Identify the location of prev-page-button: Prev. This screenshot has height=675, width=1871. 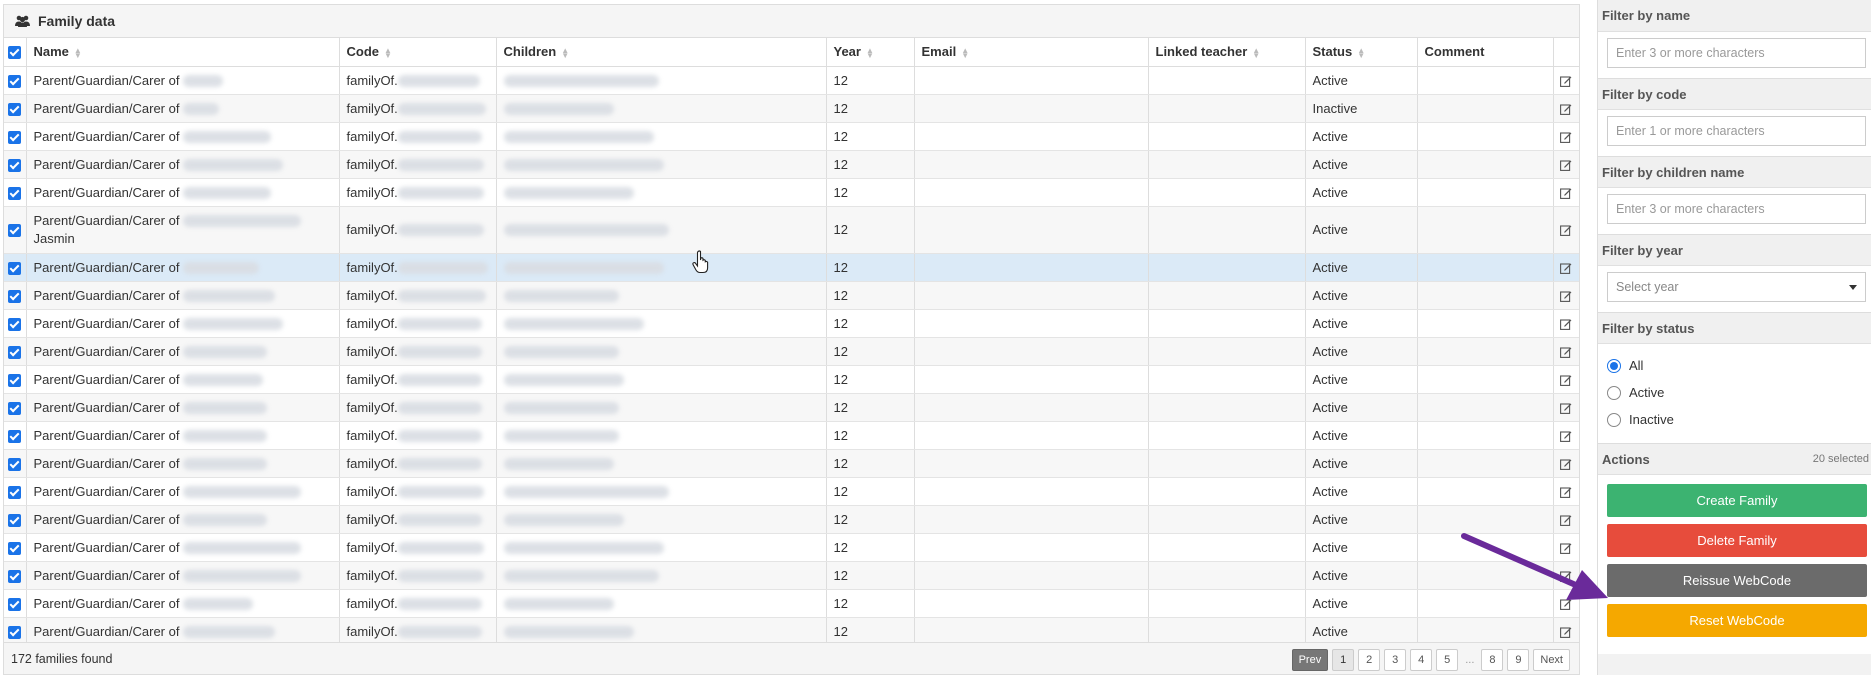
(1310, 660).